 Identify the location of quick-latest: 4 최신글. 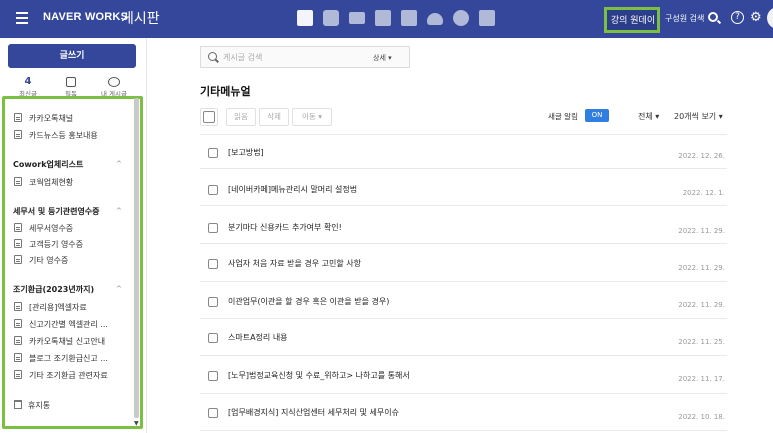
(28, 87).